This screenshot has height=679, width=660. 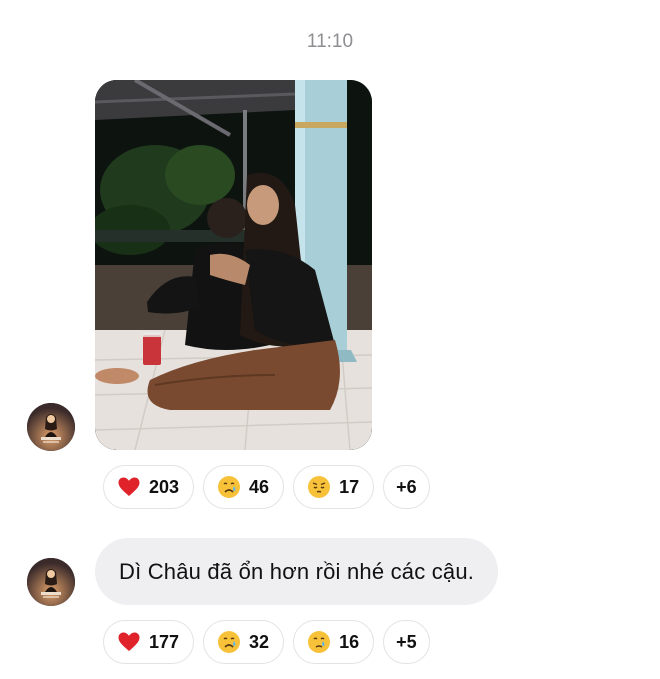 I want to click on reaction-chip-more: +5, so click(x=406, y=642).